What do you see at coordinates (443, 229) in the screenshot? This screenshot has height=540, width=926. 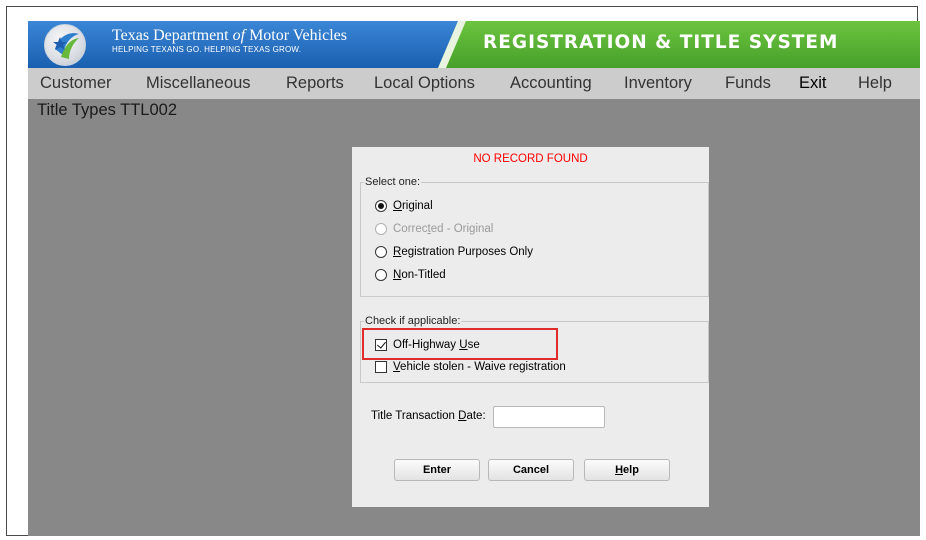 I see `radio-corrected-original-label: Corrected - Original` at bounding box center [443, 229].